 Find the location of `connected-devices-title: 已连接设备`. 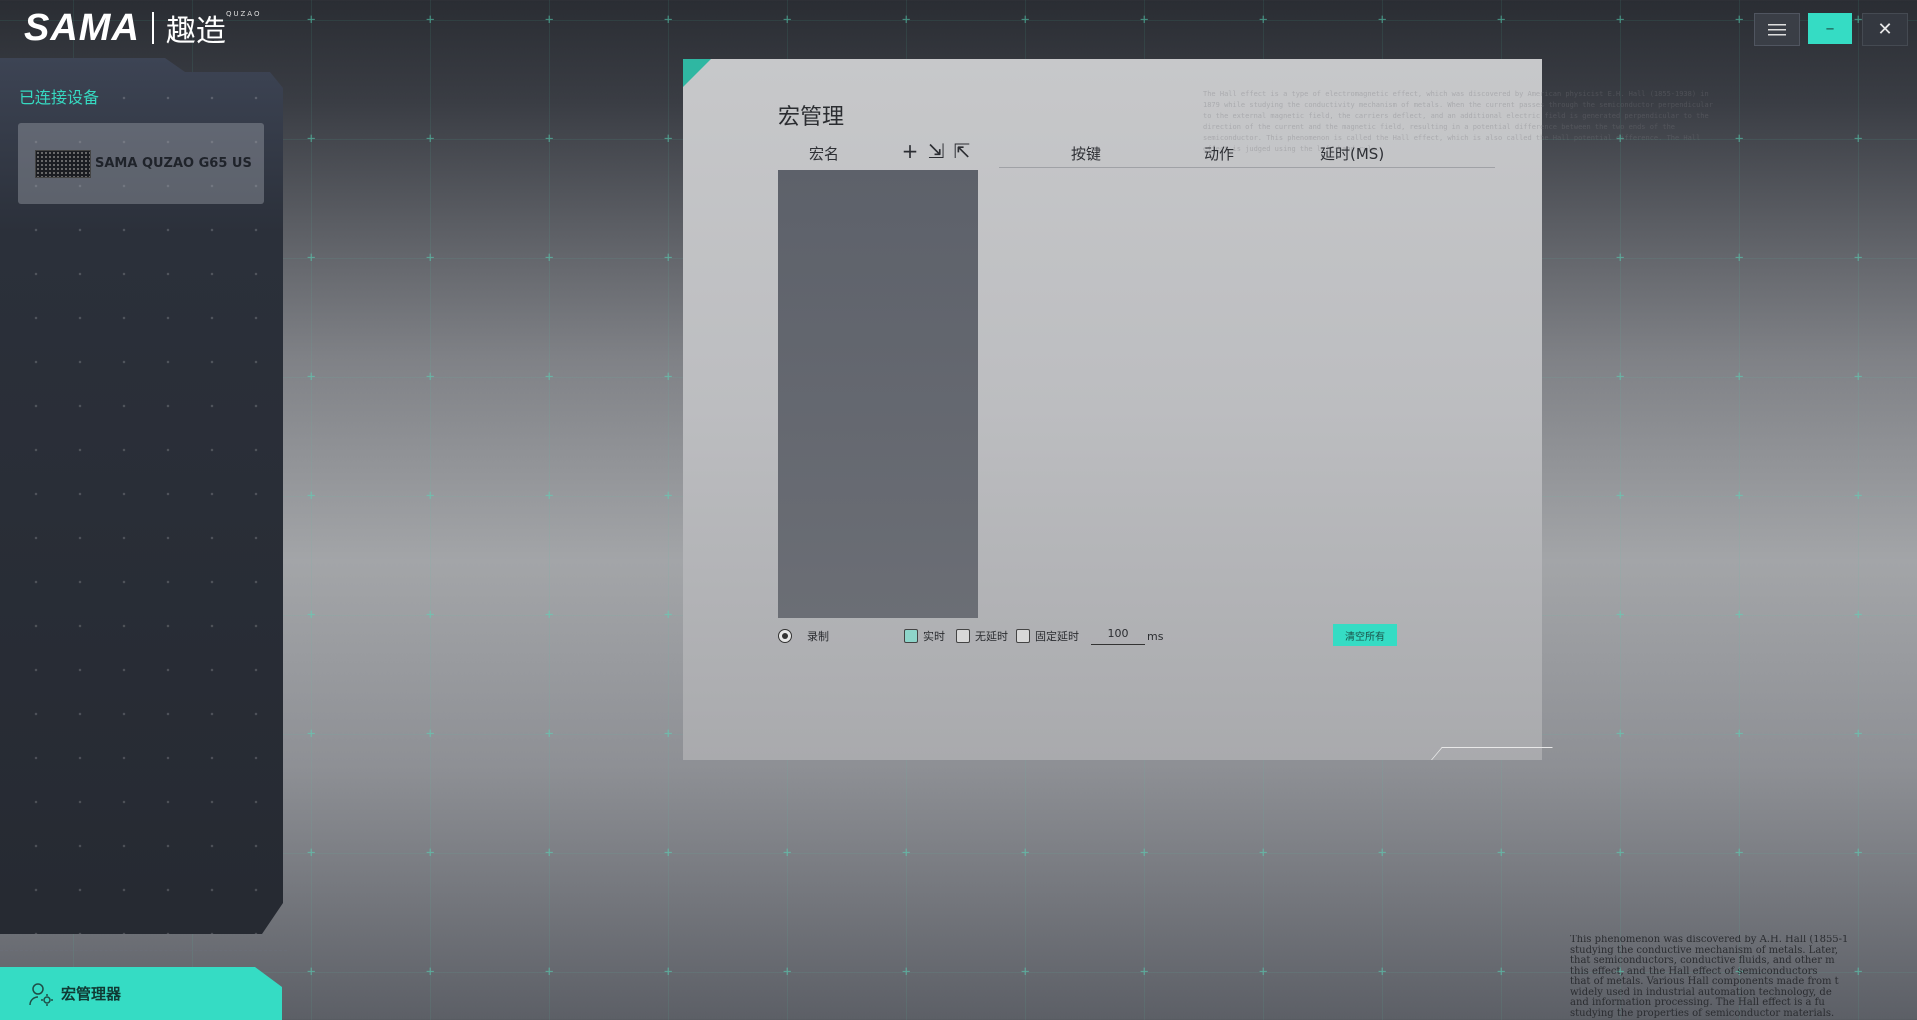

connected-devices-title: 已连接设备 is located at coordinates (59, 97).